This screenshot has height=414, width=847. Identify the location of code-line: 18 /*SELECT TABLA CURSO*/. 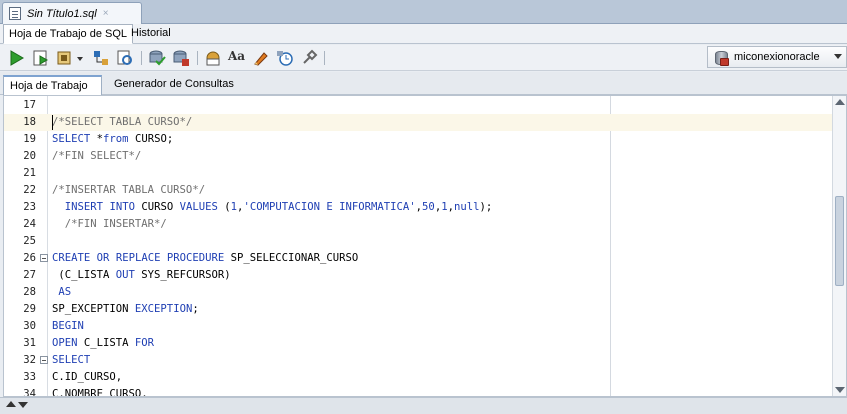
(419, 122).